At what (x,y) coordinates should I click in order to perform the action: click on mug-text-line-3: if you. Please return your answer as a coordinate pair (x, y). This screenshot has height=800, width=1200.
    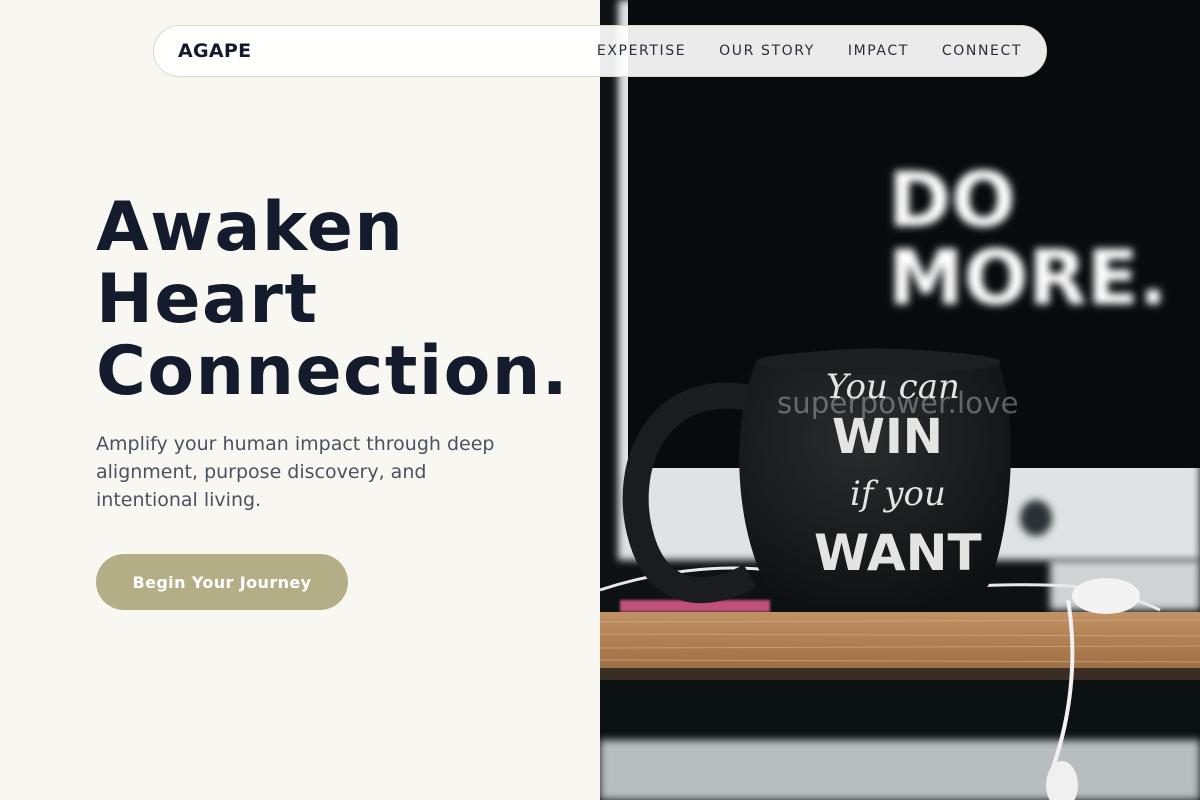
    Looking at the image, I should click on (898, 494).